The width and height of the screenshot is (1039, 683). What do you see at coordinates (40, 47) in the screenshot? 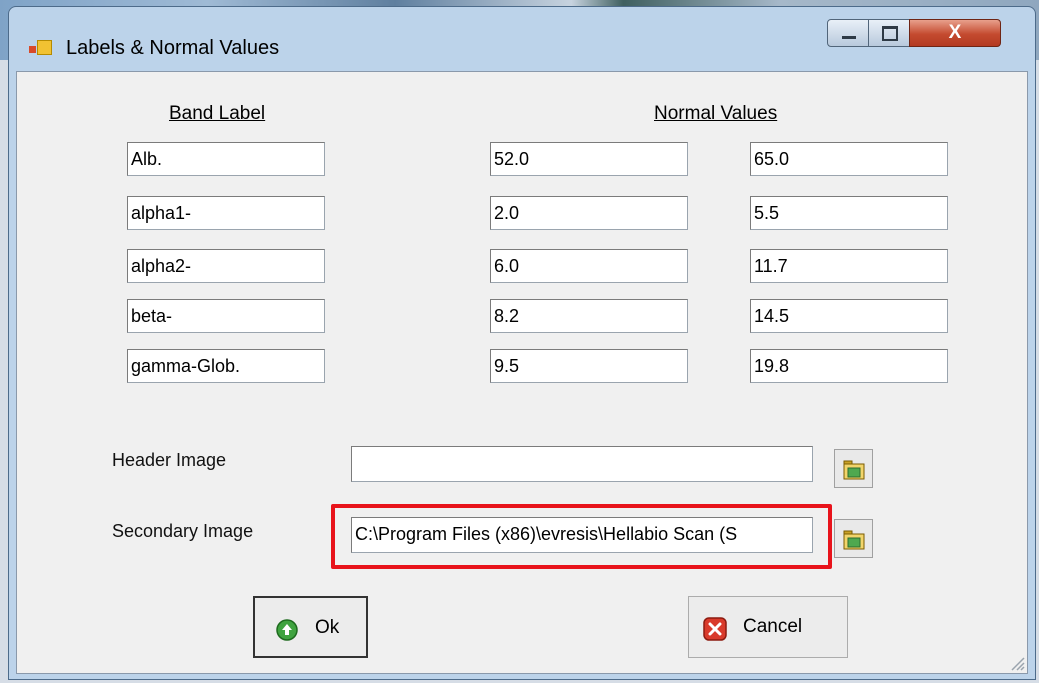
I see `app-icon` at bounding box center [40, 47].